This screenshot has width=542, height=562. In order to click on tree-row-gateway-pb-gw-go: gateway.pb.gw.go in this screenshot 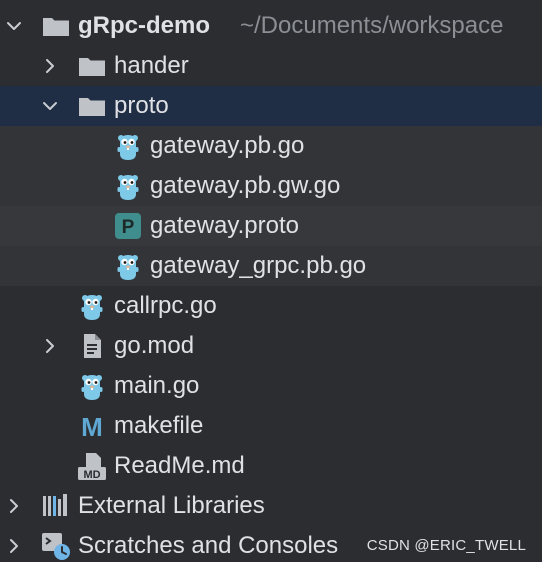, I will do `click(271, 186)`.